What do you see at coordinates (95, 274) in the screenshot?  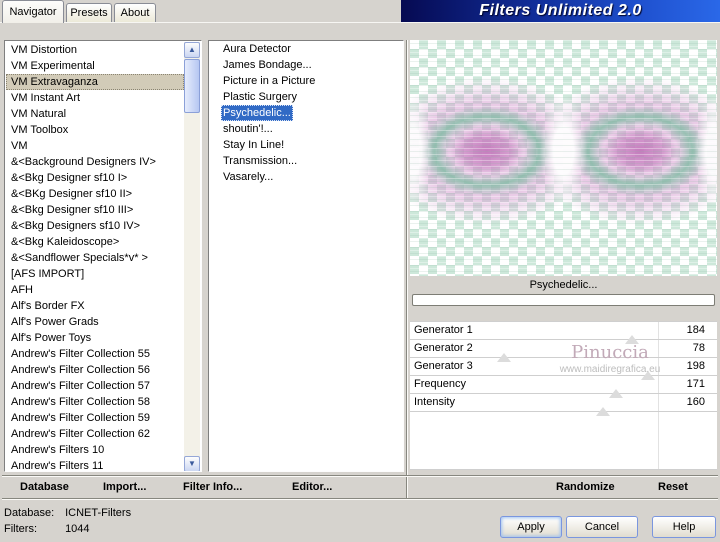 I see `category-item: [AFS IMPORT]` at bounding box center [95, 274].